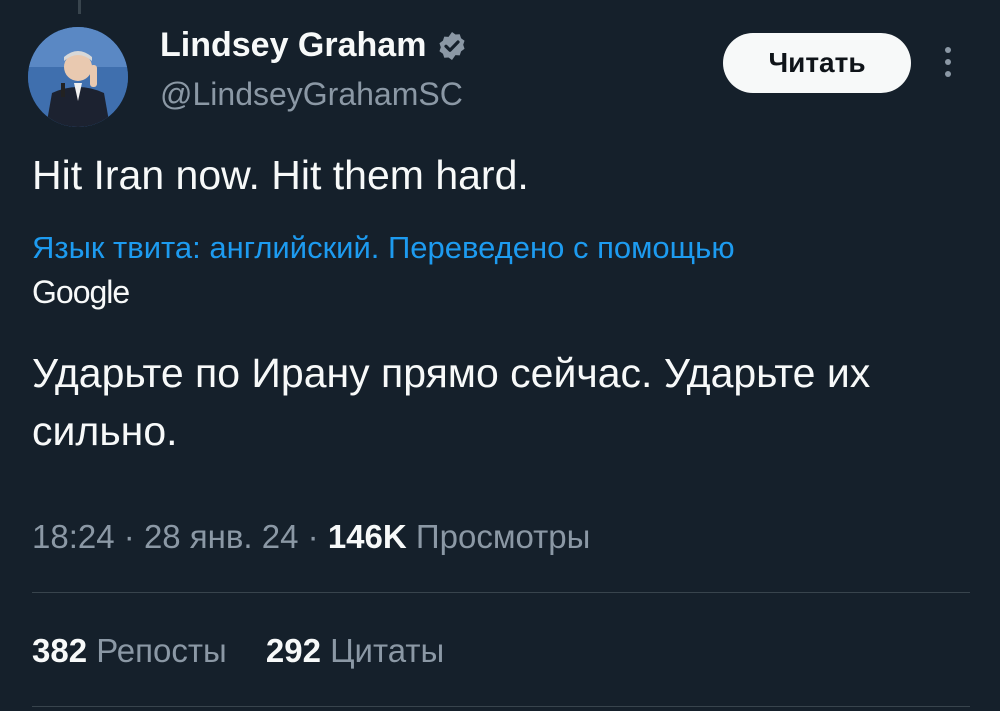  What do you see at coordinates (452, 45) in the screenshot?
I see `verified-badge-icon` at bounding box center [452, 45].